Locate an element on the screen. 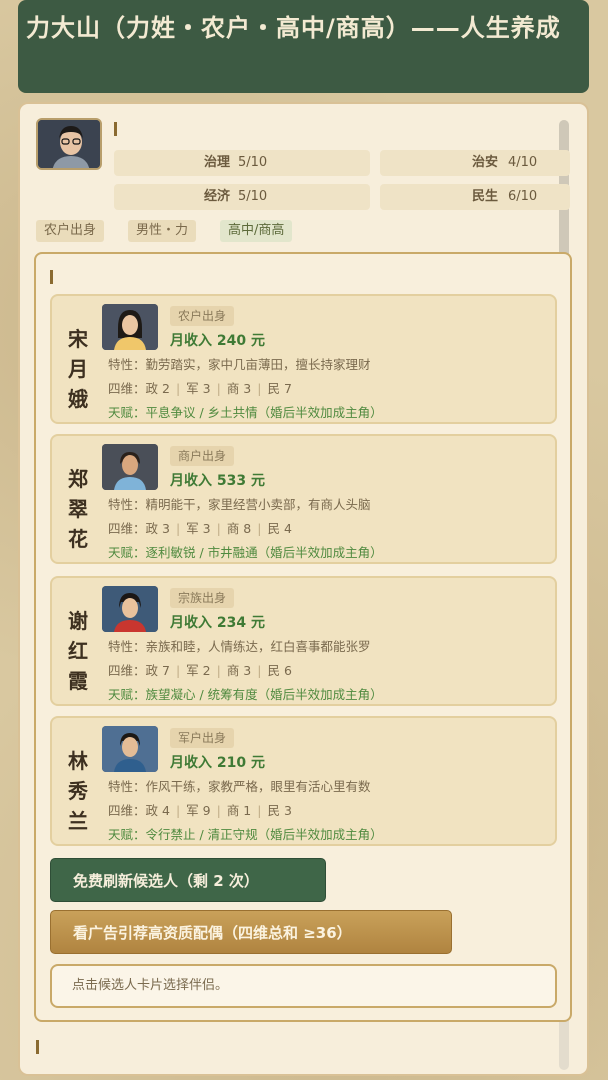  four-stats: 四维：政 3 | 军 3 | 商 8 | 民 4 is located at coordinates (200, 528).